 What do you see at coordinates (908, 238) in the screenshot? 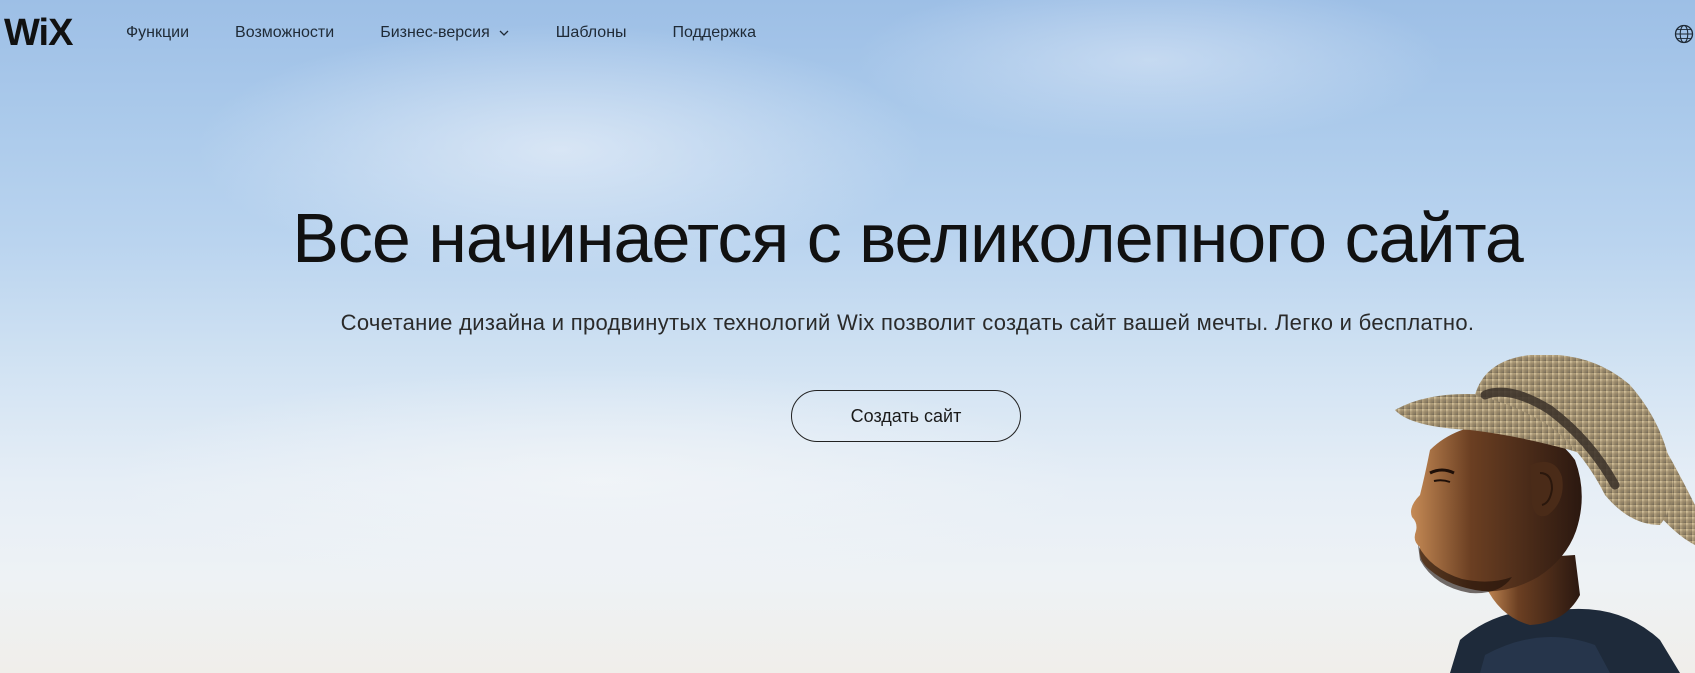
I see `hero-title: Все начинается с великолепного сайта` at bounding box center [908, 238].